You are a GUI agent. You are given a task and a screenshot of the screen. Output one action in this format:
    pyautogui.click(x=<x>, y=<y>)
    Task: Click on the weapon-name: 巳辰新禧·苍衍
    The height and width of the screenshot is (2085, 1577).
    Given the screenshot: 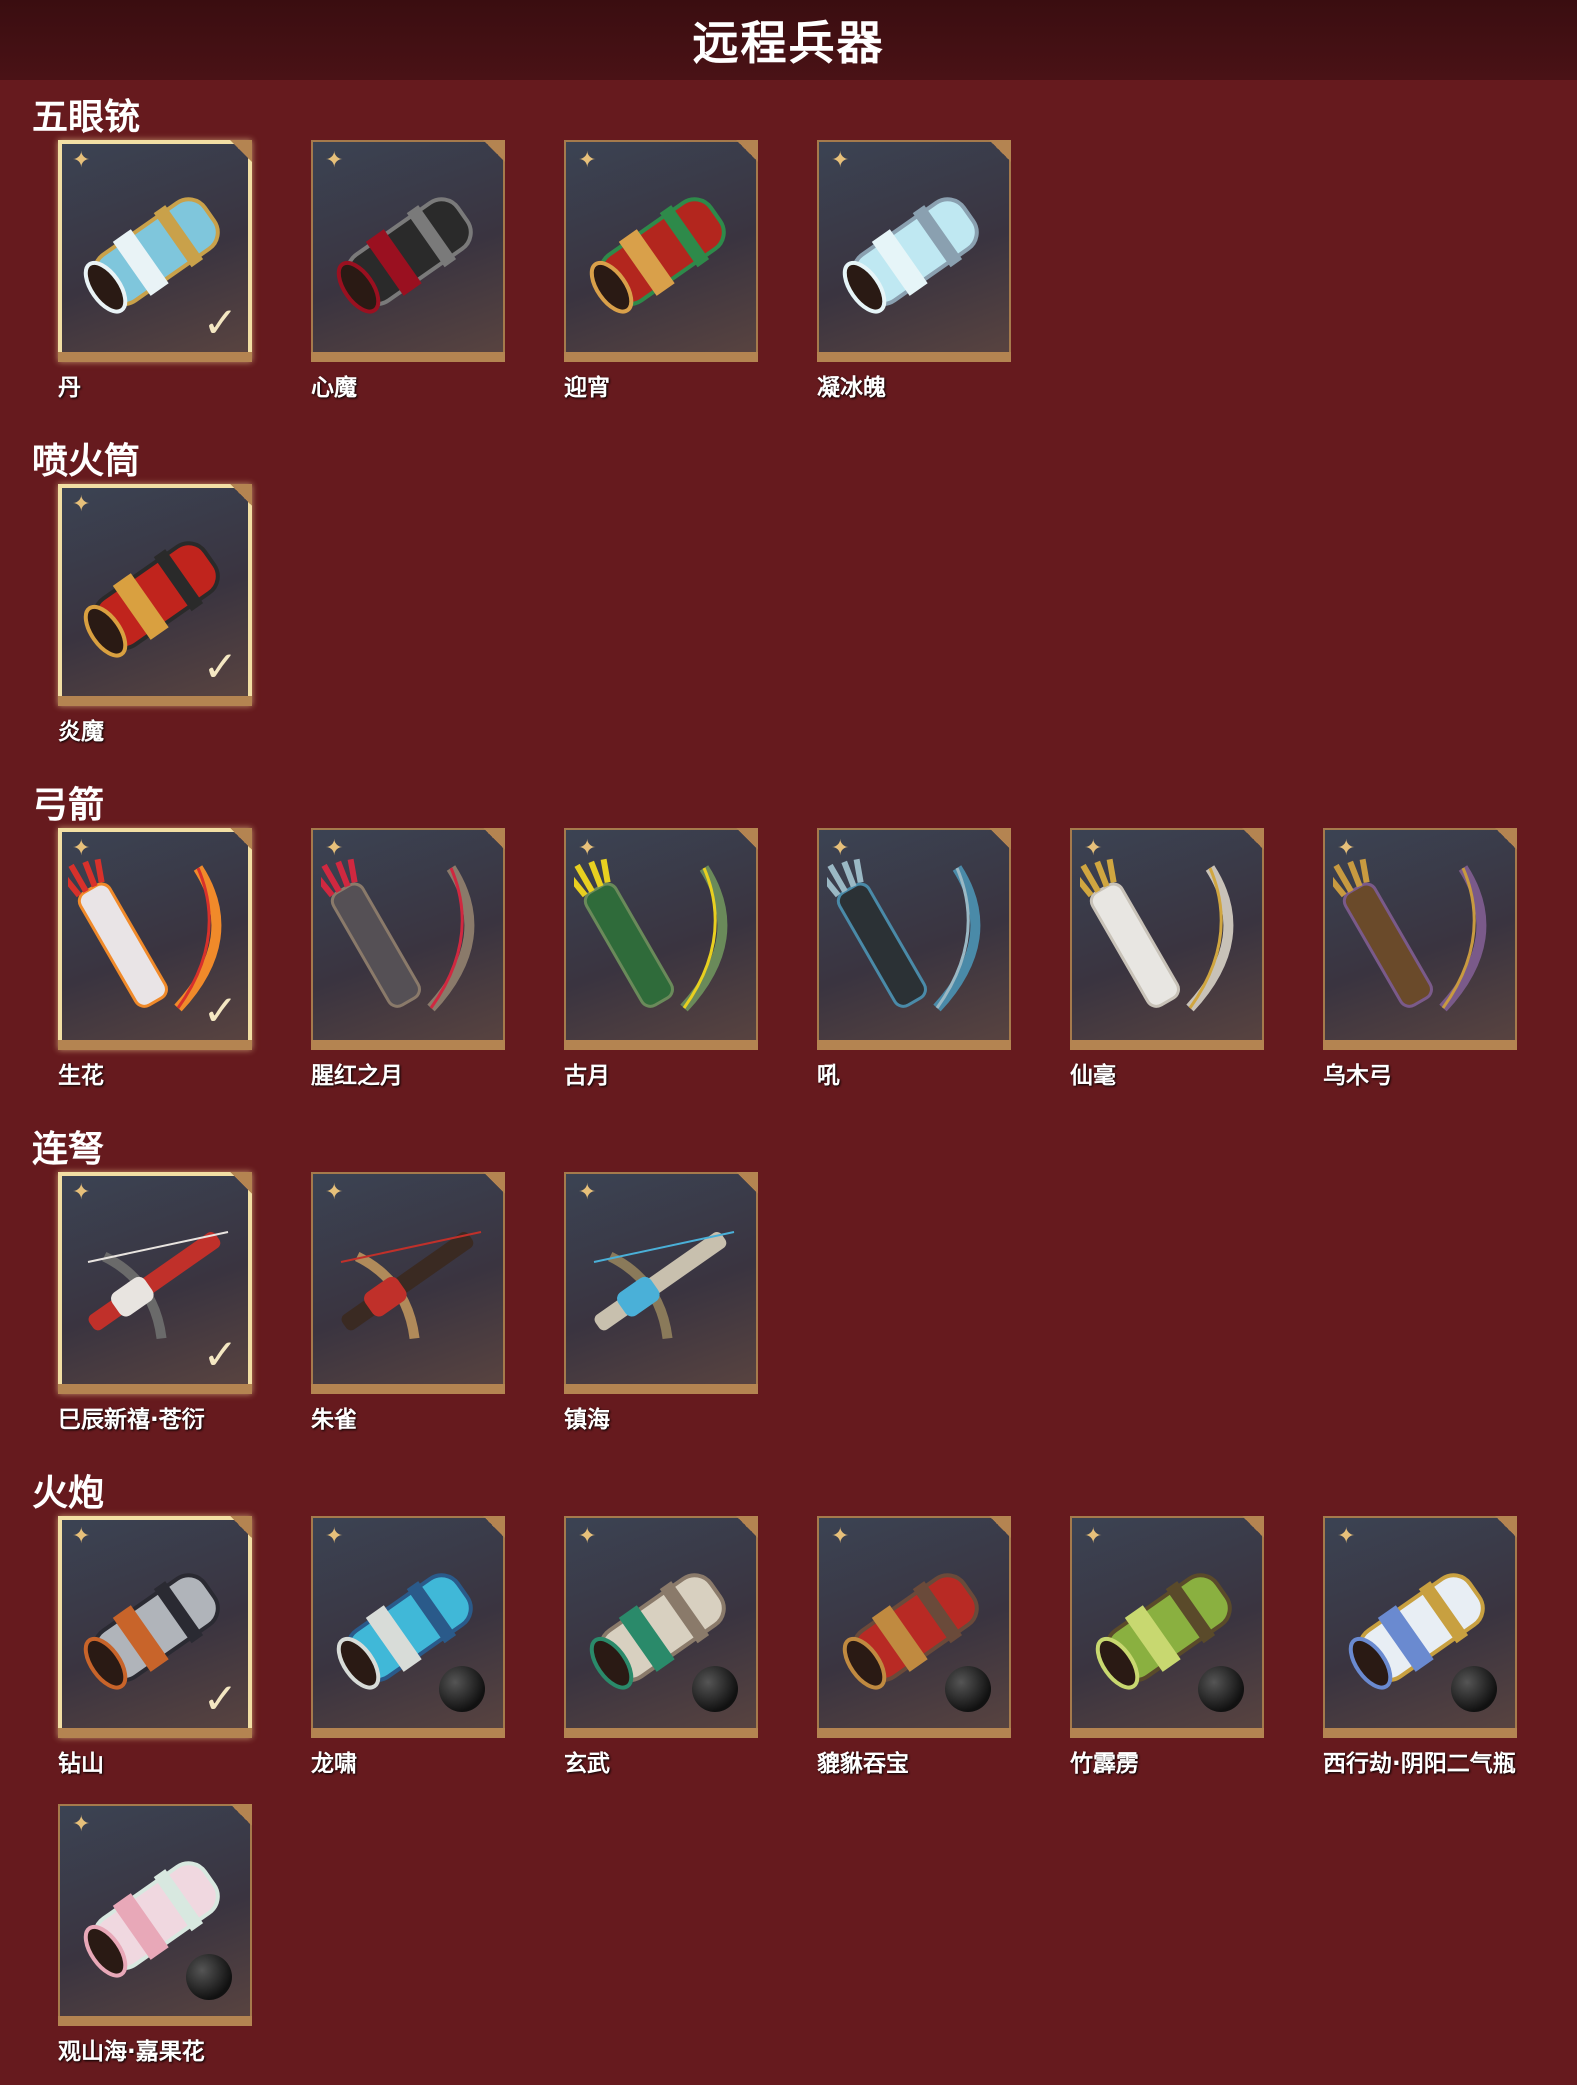 What is the action you would take?
    pyautogui.click(x=131, y=1420)
    